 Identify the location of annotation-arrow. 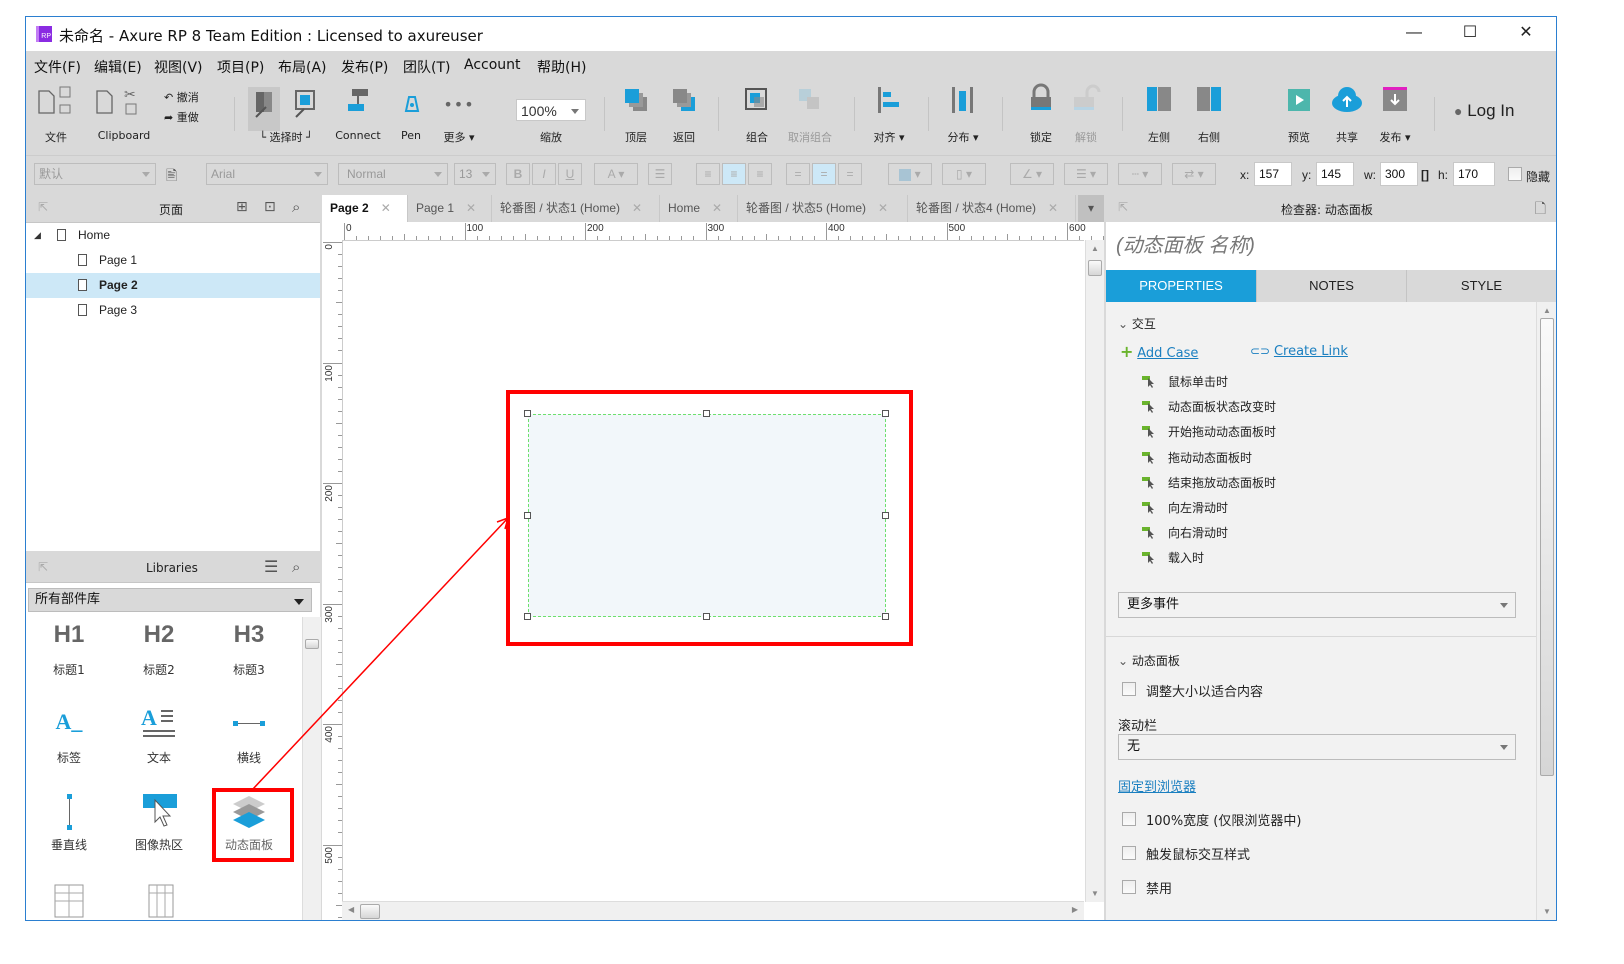
(380, 654).